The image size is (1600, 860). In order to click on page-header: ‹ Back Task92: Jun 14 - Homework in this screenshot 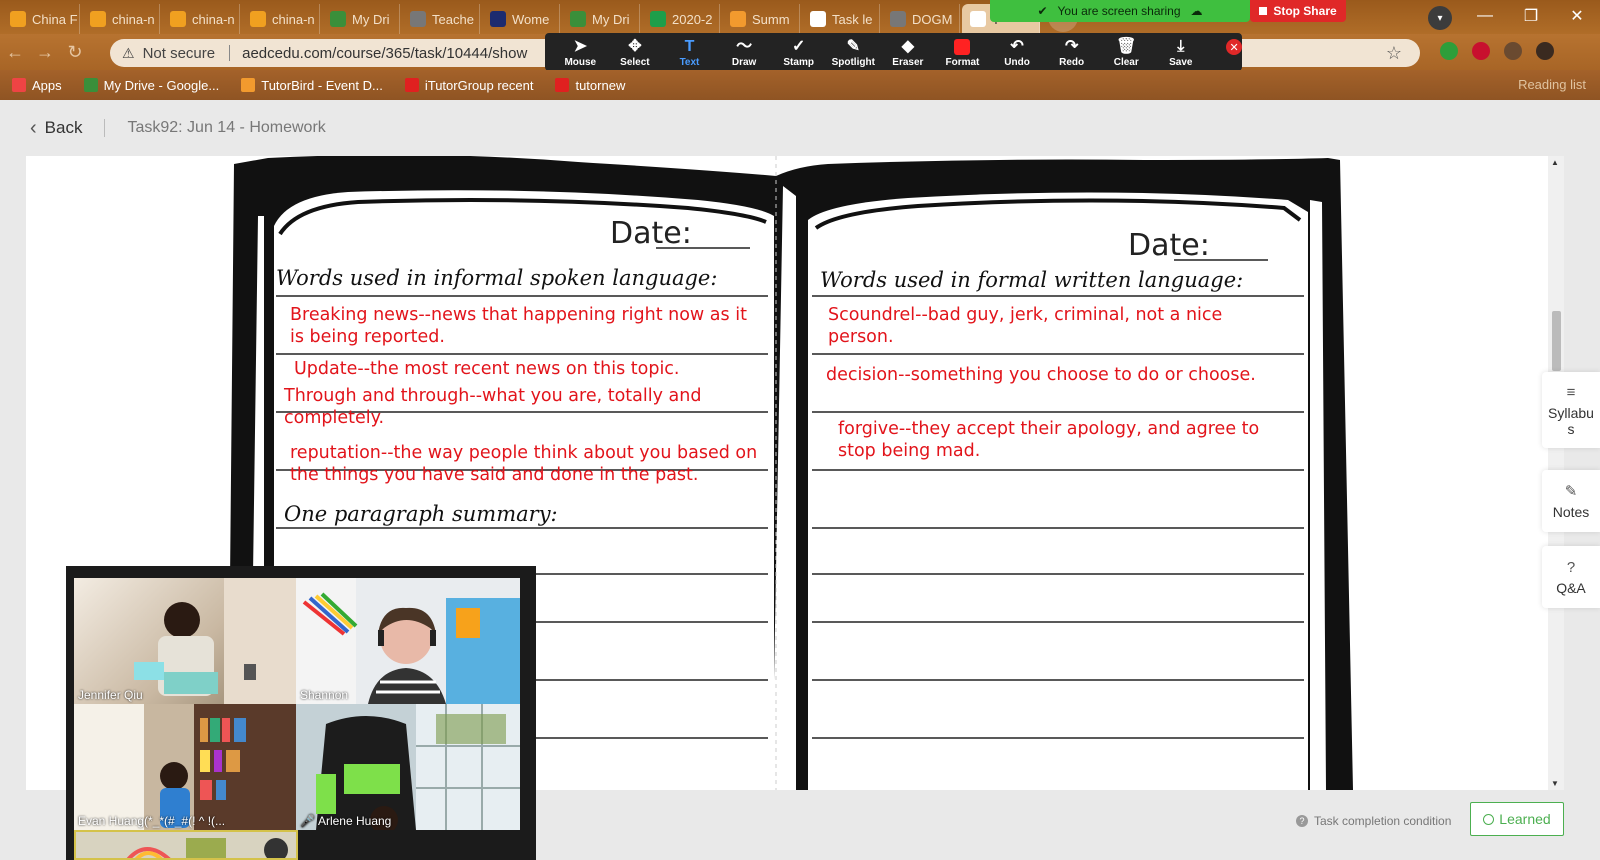, I will do `click(800, 128)`.